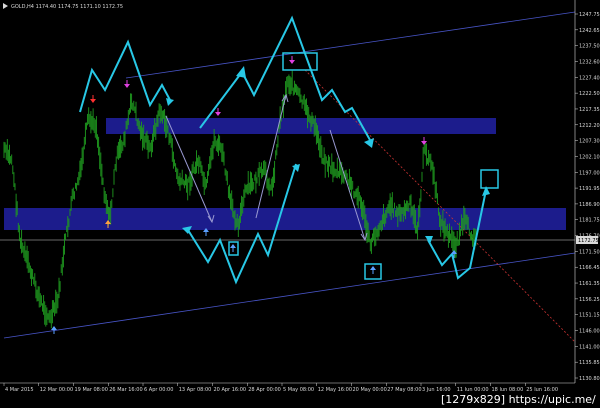 The height and width of the screenshot is (408, 600). I want to click on price-tick-label: 1181.75, so click(589, 221).